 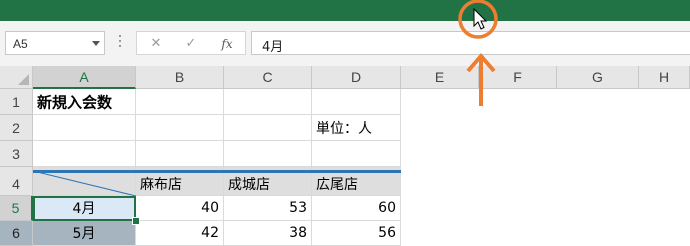 What do you see at coordinates (180, 154) in the screenshot?
I see `cell-b3` at bounding box center [180, 154].